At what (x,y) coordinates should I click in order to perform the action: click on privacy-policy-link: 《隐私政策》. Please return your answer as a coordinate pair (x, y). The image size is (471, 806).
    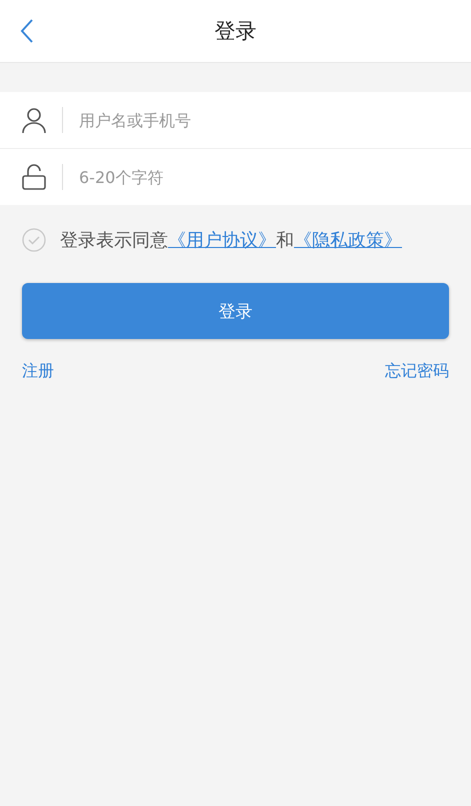
    Looking at the image, I should click on (348, 240).